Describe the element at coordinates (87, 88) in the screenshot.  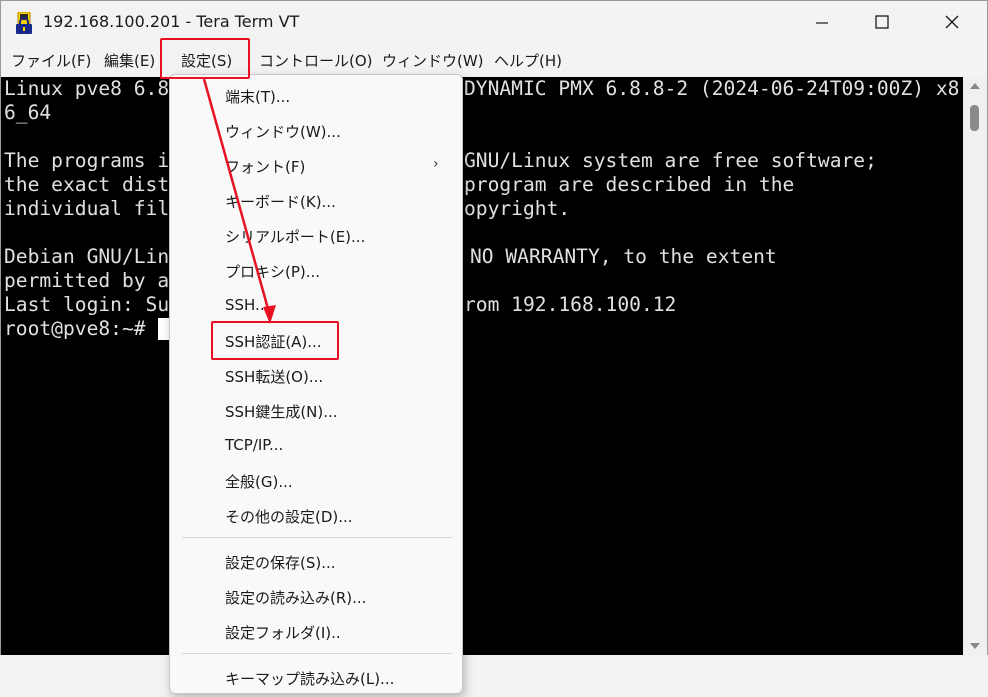
I see `terminal-line: Linux pve8 6.8` at that location.